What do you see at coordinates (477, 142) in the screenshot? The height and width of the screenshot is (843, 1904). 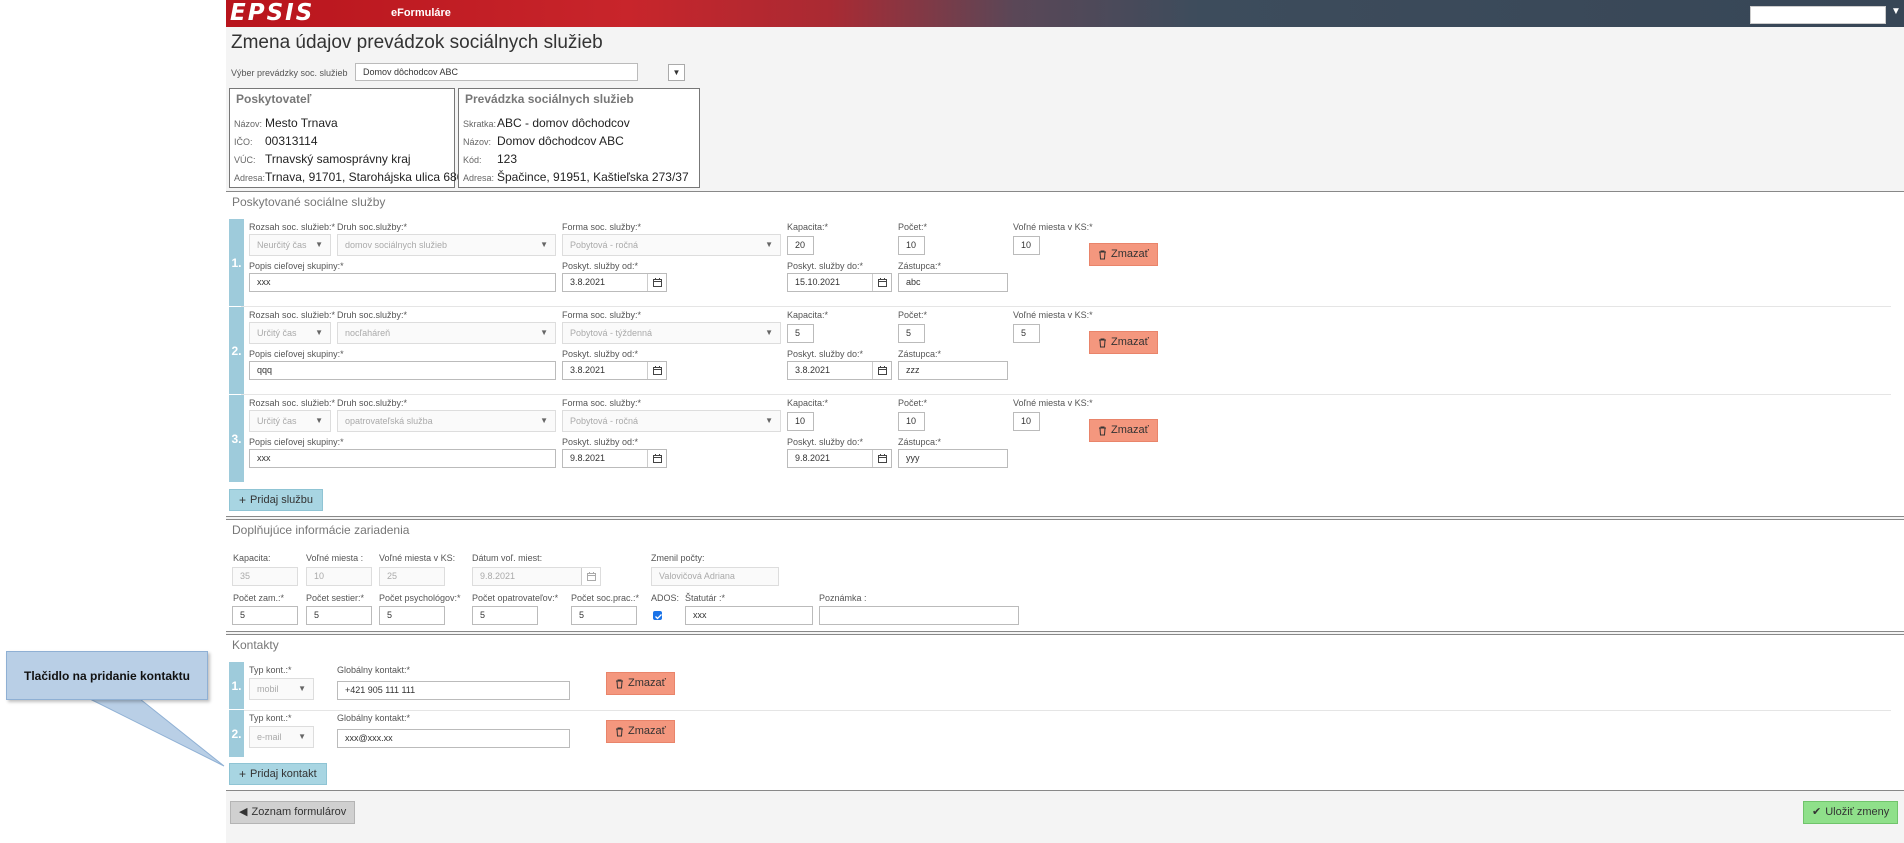 I see `facility-name-label: Názov:` at bounding box center [477, 142].